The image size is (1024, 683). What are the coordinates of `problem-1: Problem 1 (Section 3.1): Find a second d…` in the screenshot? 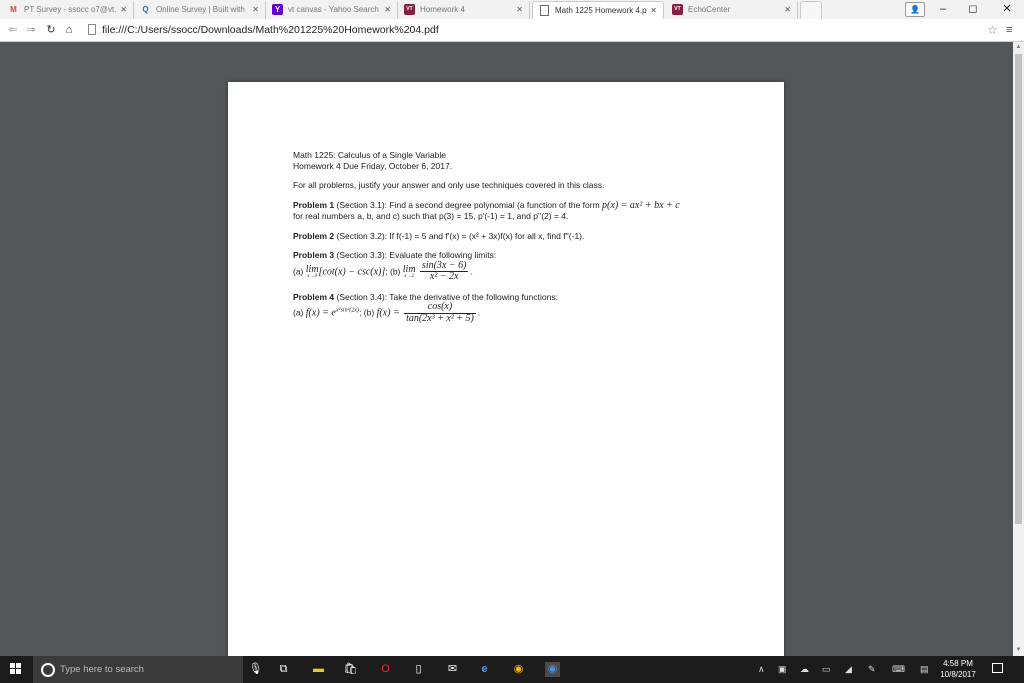 It's located at (513, 206).